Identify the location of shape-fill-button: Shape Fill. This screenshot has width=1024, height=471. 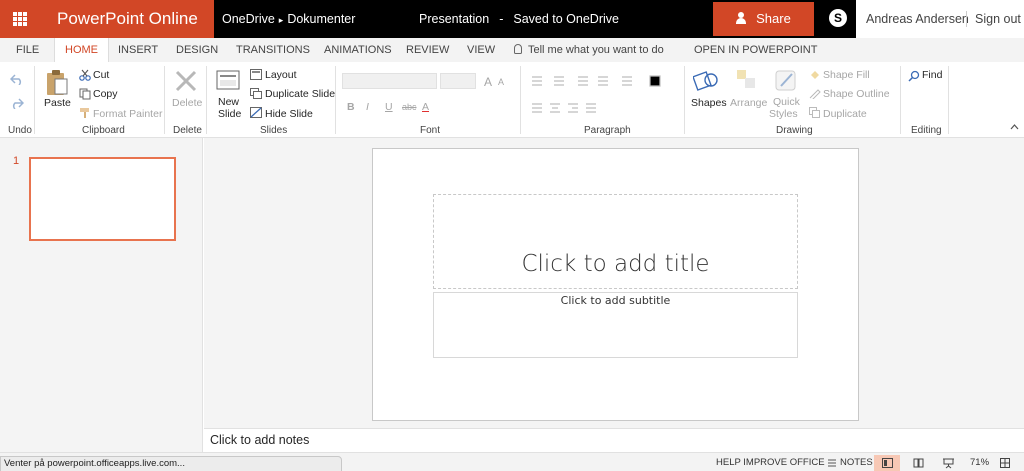
(846, 75).